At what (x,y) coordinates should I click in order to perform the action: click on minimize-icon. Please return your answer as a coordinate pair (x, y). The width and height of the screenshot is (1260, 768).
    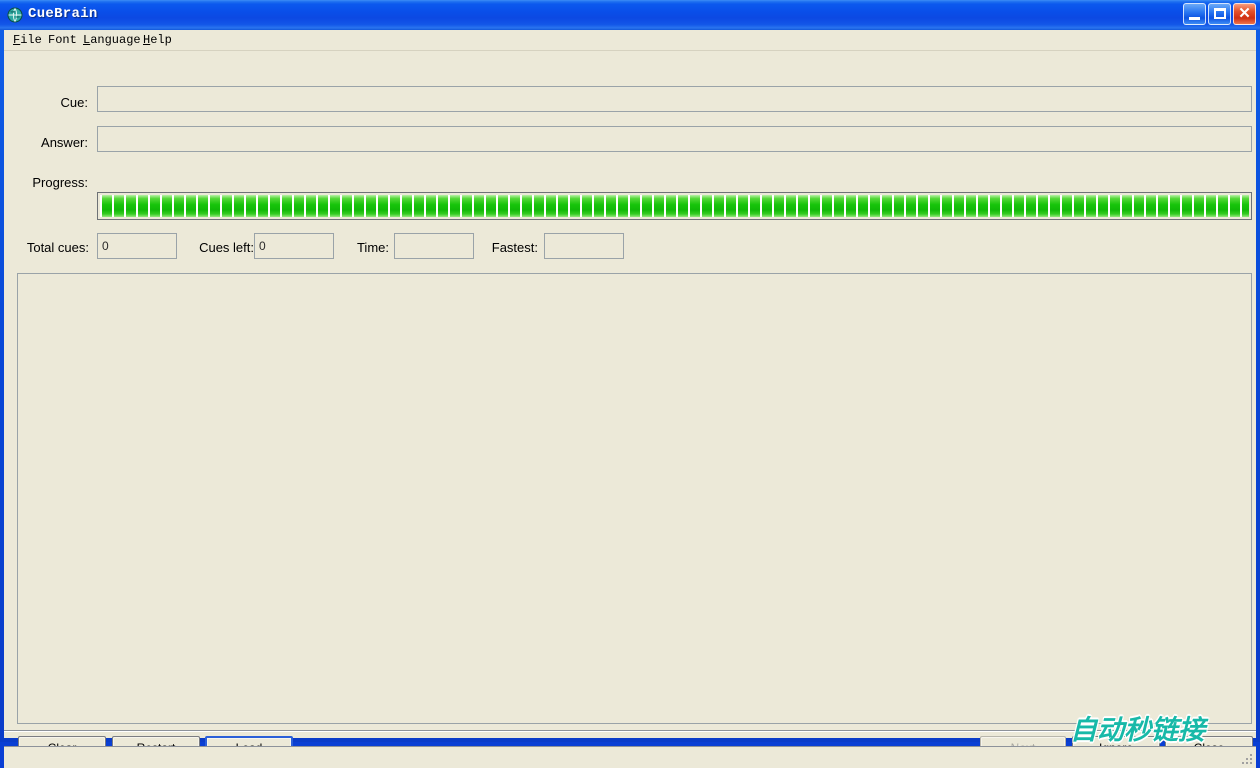
    Looking at the image, I should click on (1194, 18).